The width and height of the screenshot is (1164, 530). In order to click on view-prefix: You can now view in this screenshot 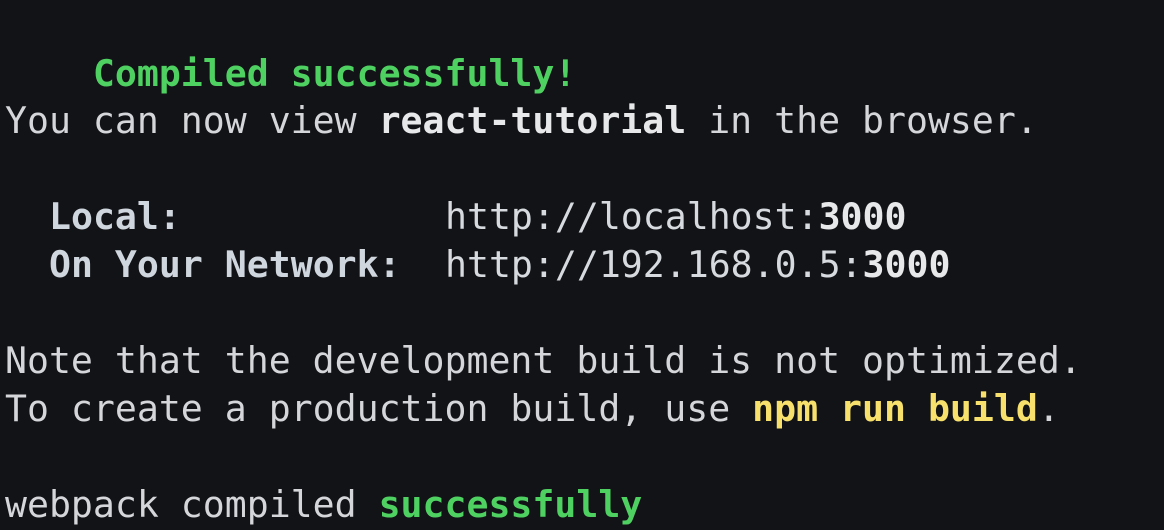, I will do `click(192, 120)`.